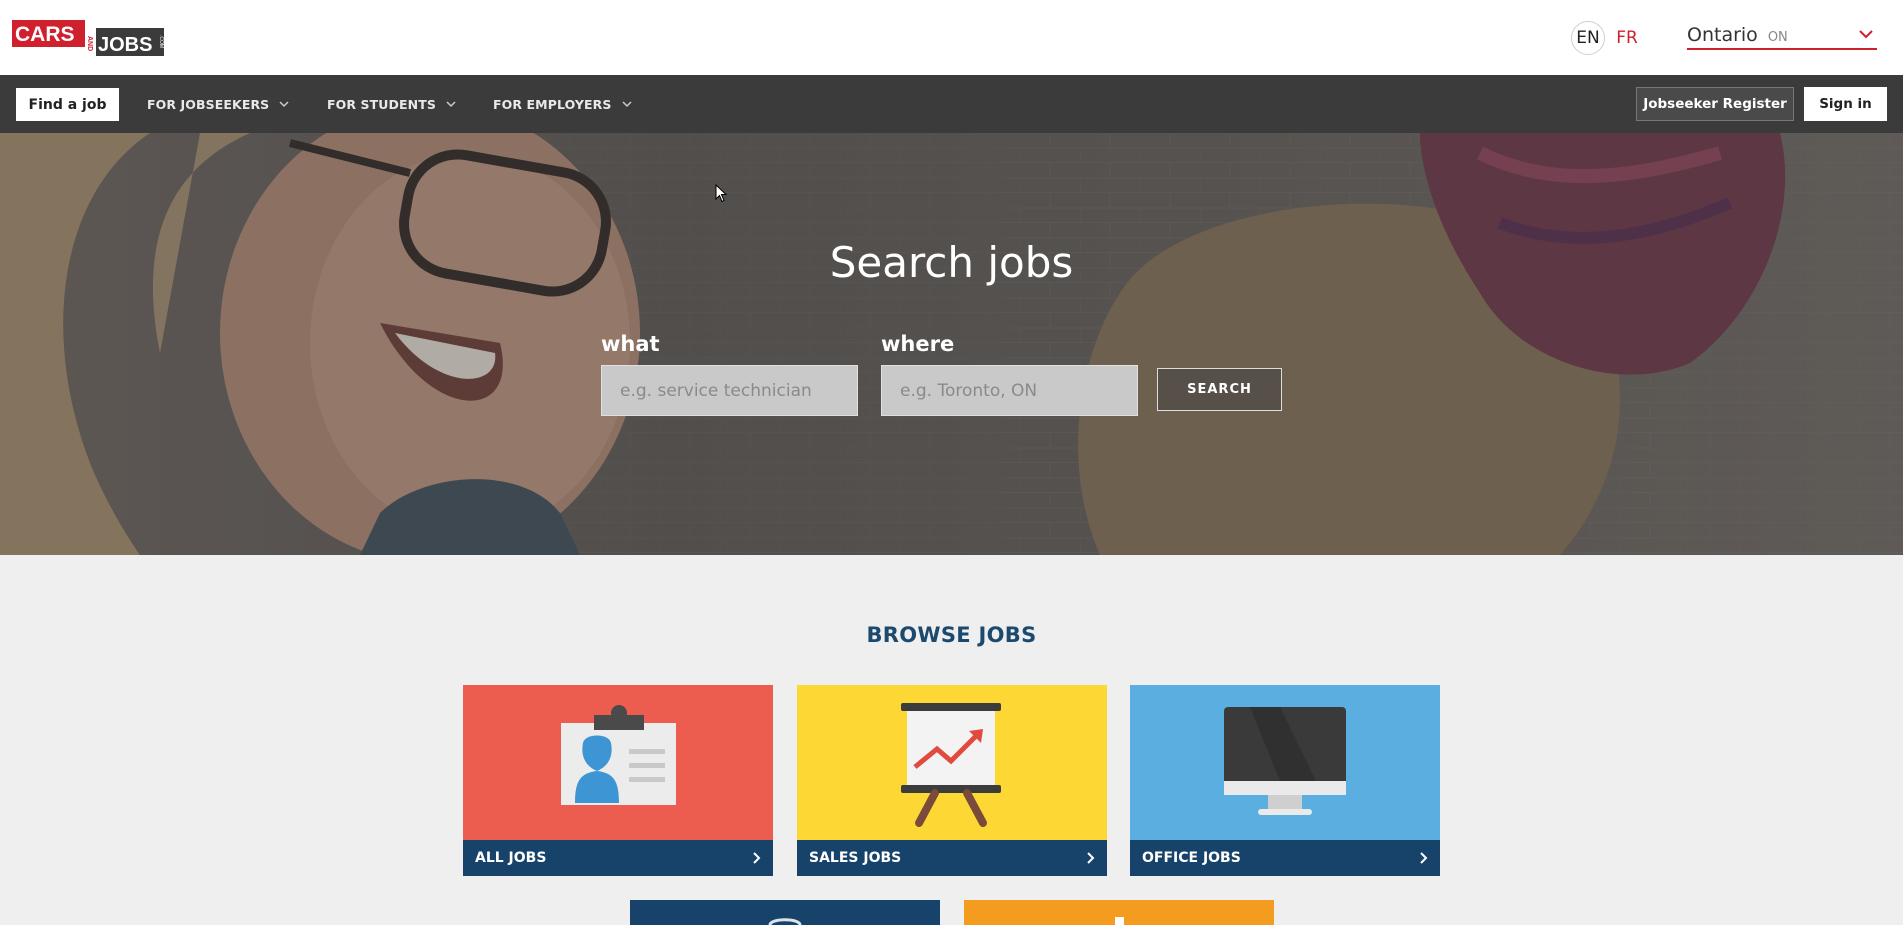 The image size is (1903, 925). What do you see at coordinates (1009, 390) in the screenshot?
I see `where-input` at bounding box center [1009, 390].